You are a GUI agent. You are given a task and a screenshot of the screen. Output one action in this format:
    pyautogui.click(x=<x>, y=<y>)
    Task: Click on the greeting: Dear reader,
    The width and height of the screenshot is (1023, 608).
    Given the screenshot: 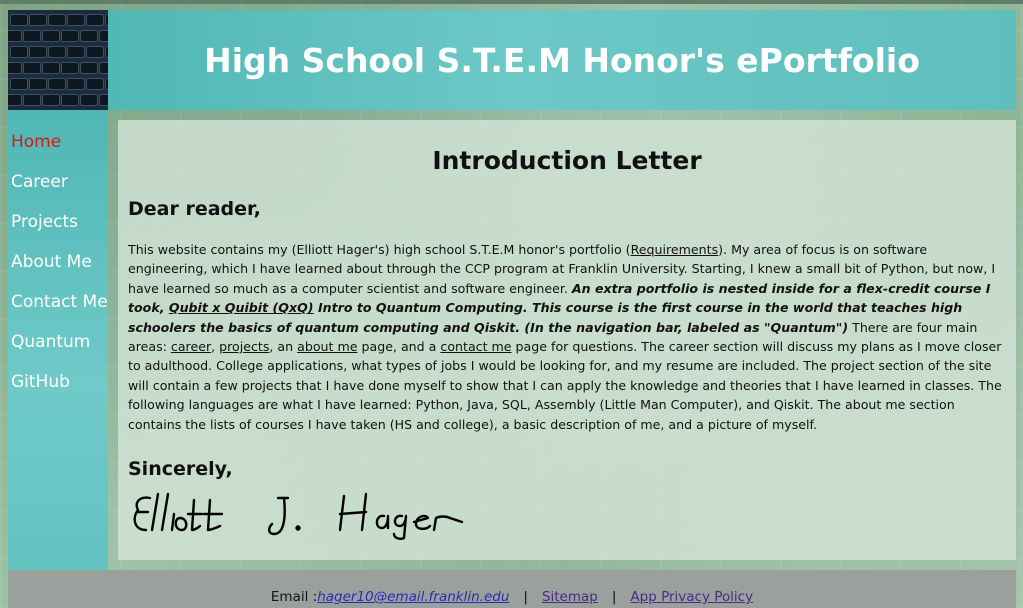 What is the action you would take?
    pyautogui.click(x=194, y=209)
    